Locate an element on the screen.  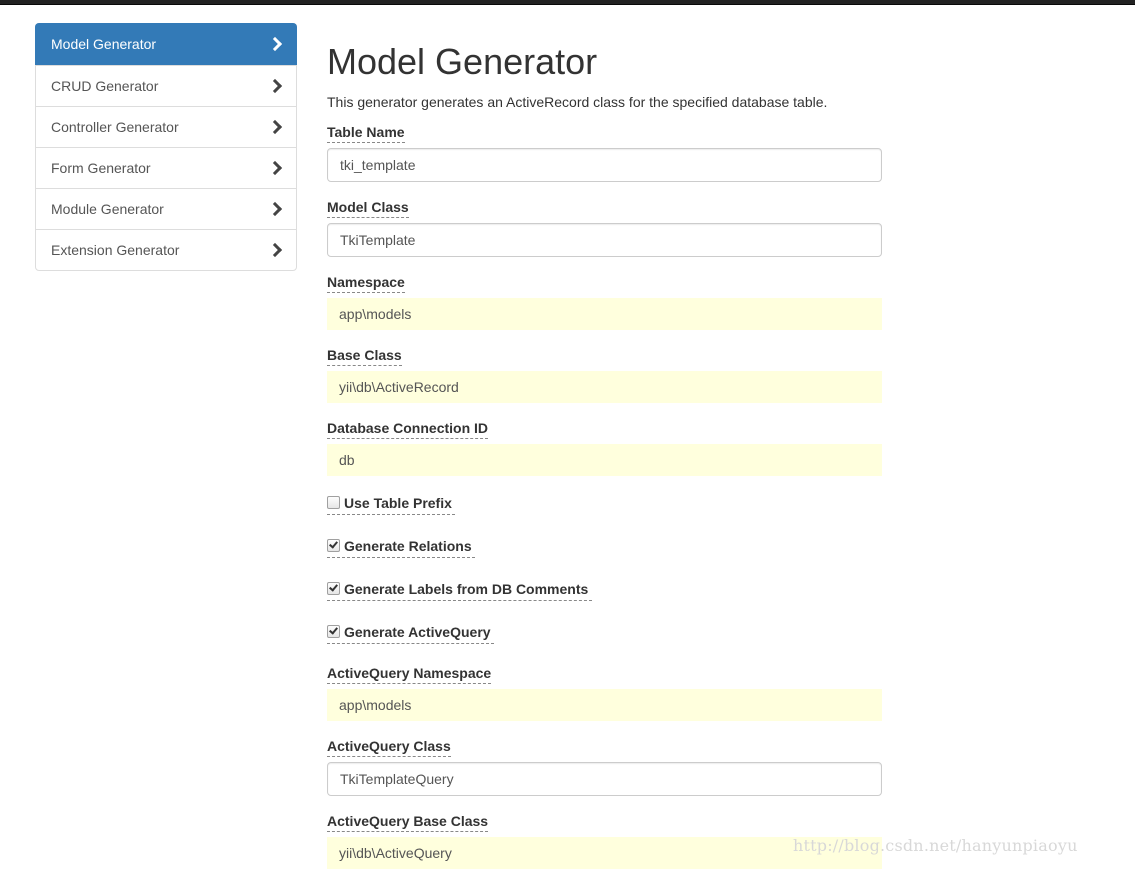
sidebar-item-form-generator: Form Generator is located at coordinates (166, 167).